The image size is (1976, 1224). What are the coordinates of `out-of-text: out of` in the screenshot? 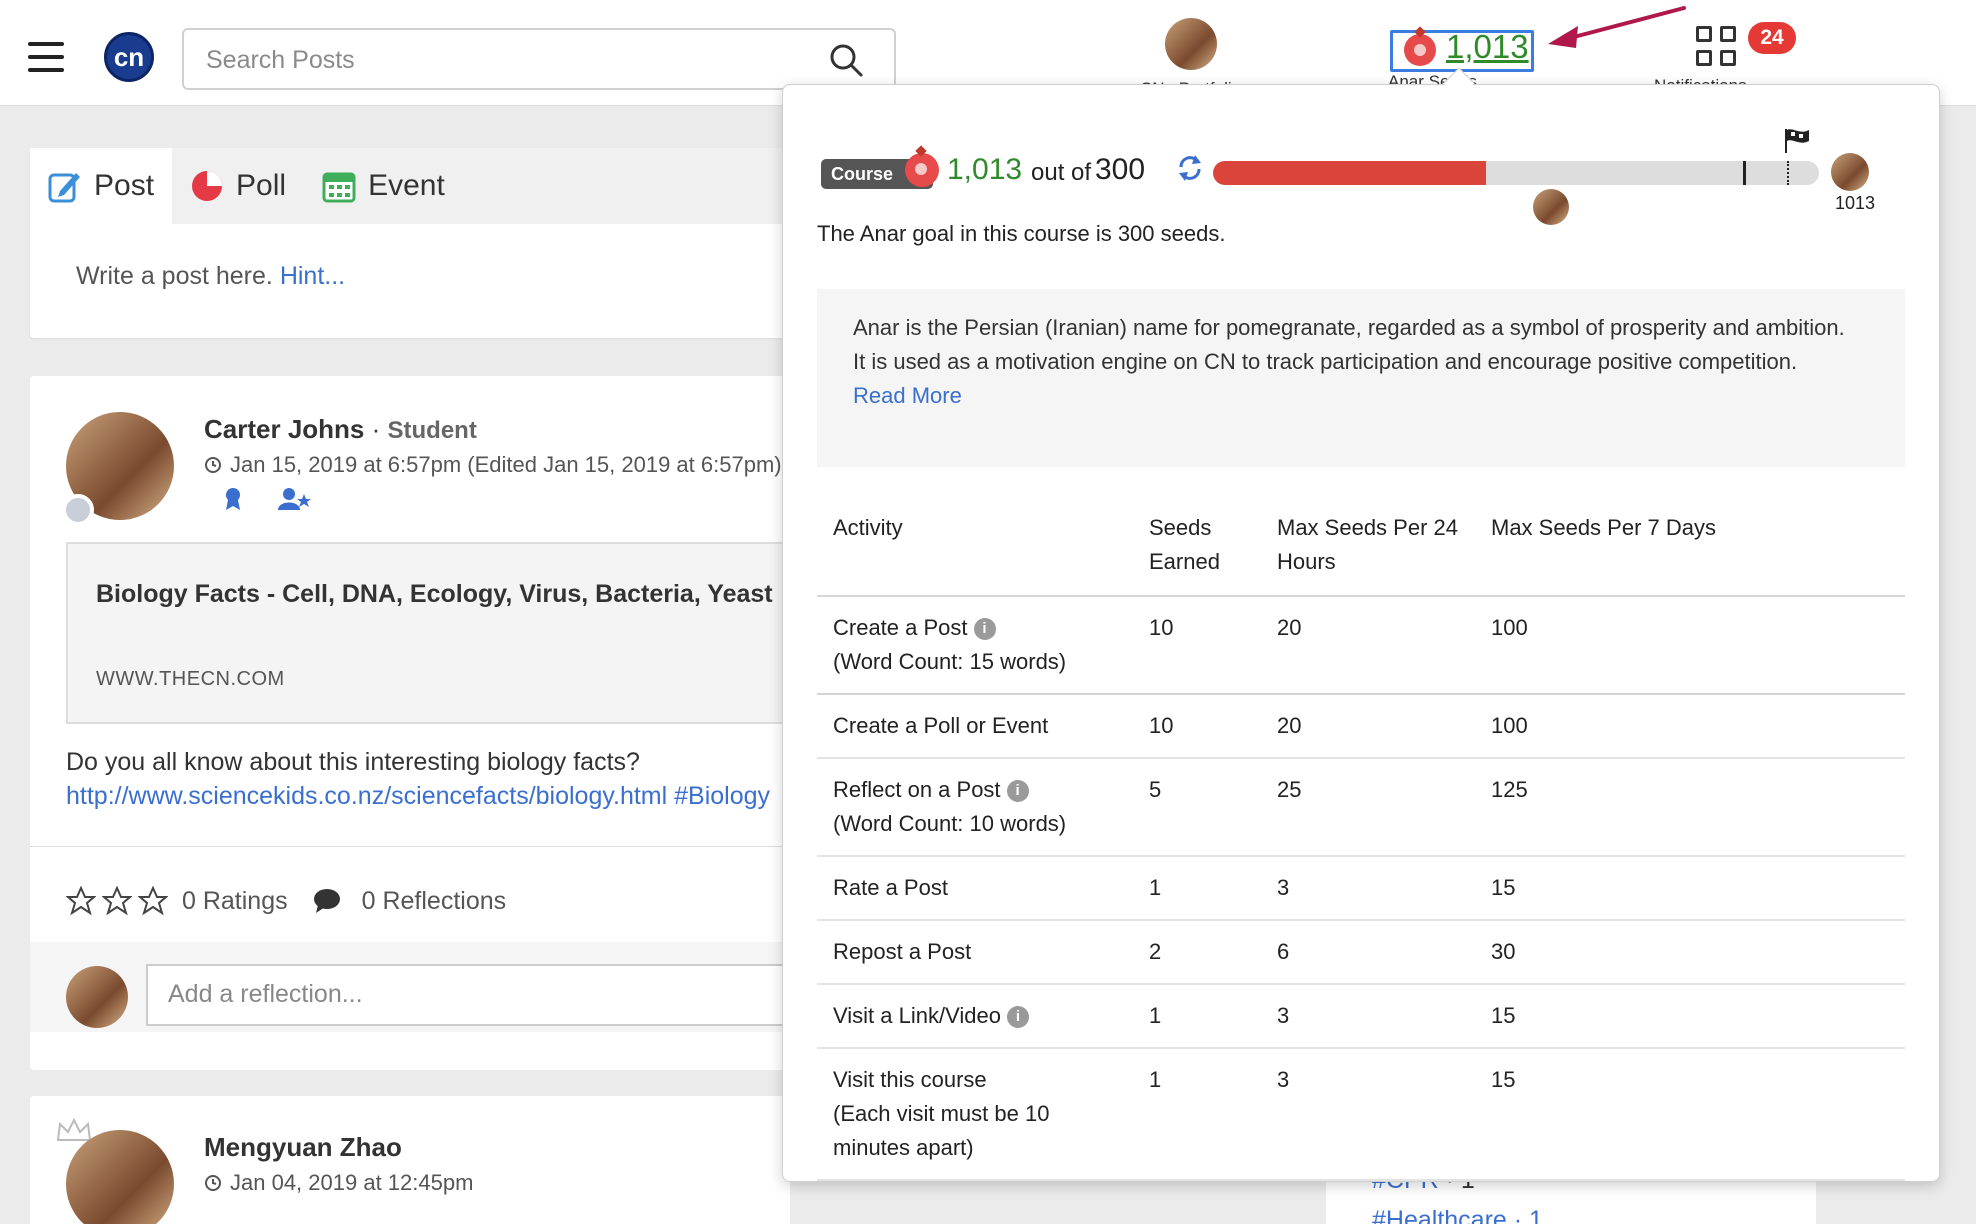 It's located at (1061, 172).